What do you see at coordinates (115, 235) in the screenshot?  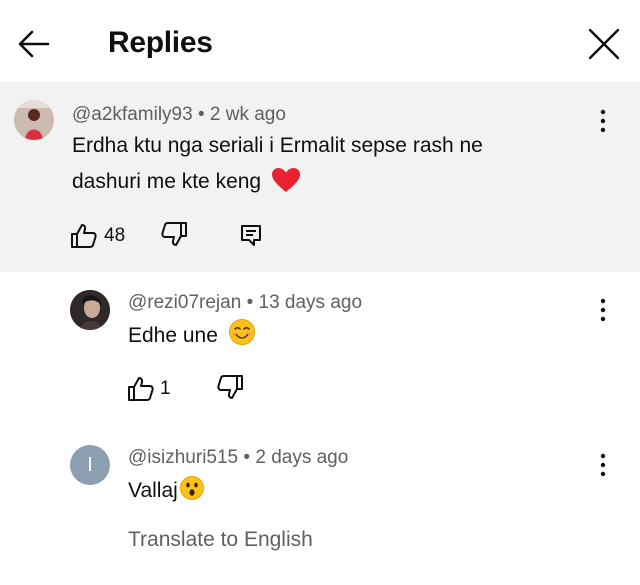 I see `like-count: 48` at bounding box center [115, 235].